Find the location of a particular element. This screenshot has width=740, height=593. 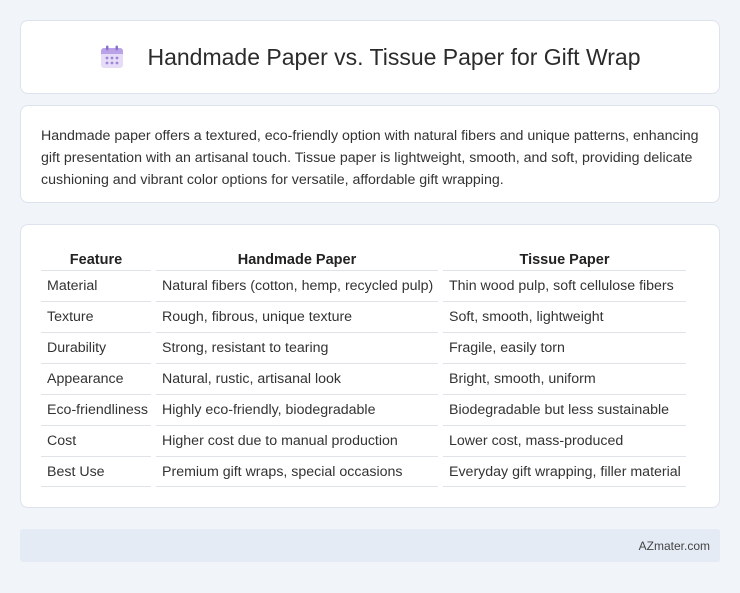

cell-handmade: Higher cost due to manual production is located at coordinates (297, 440).